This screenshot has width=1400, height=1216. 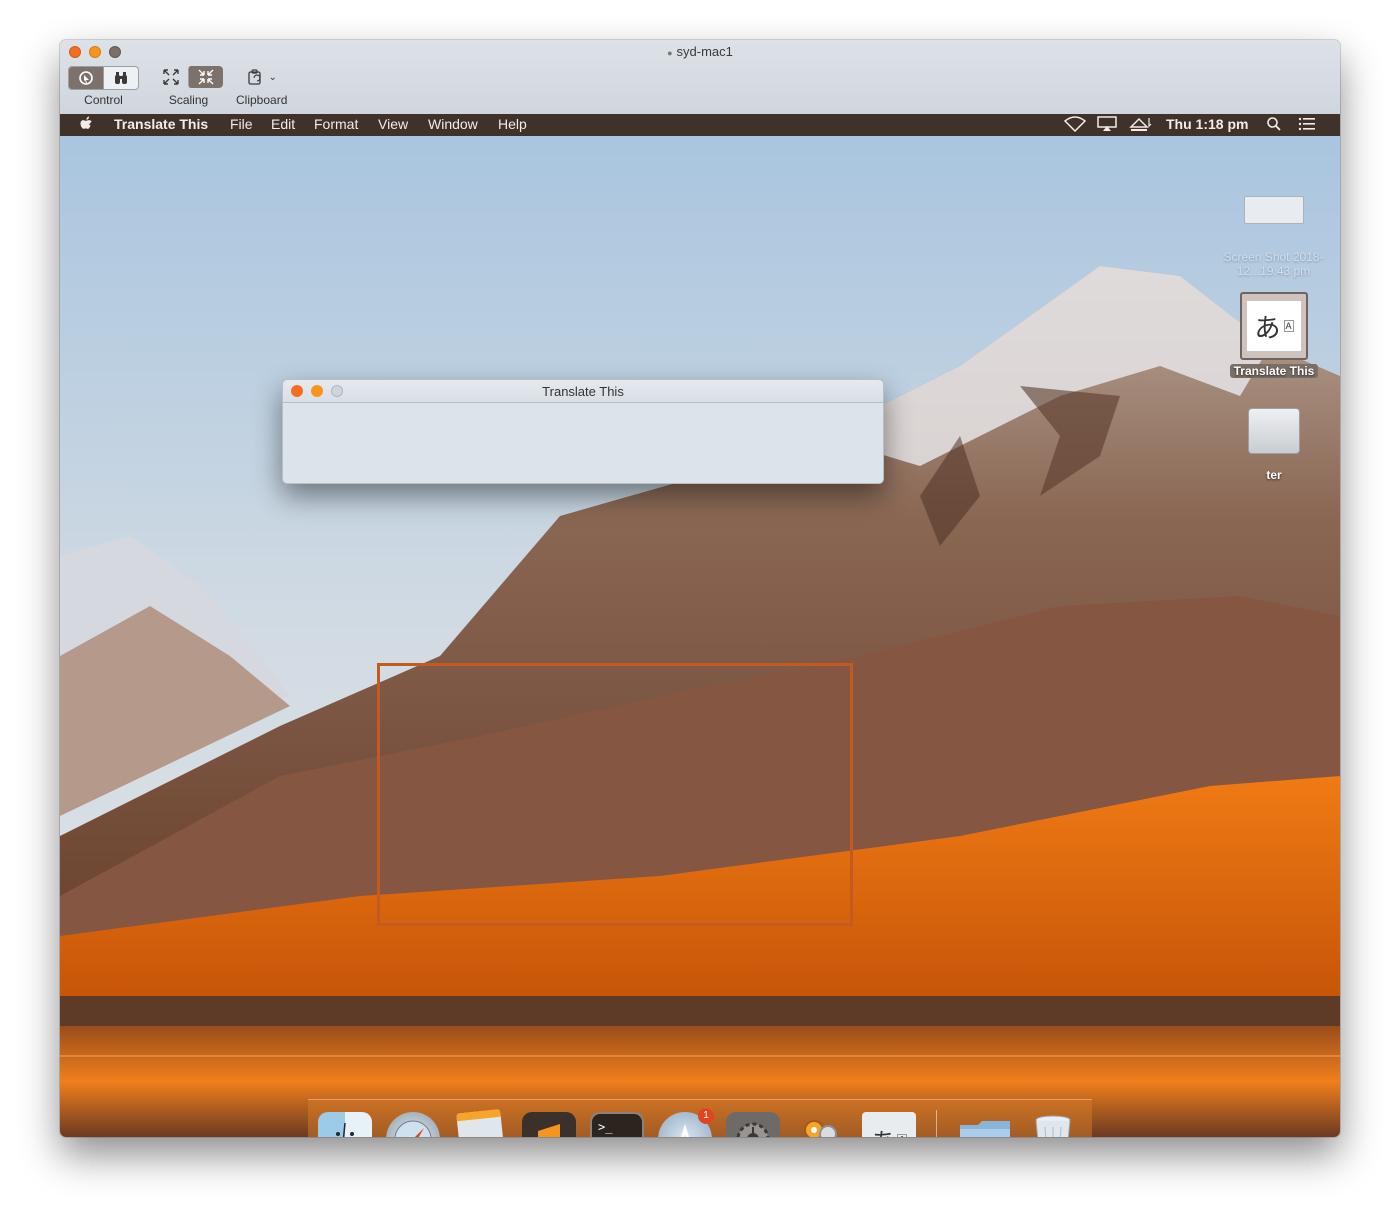 What do you see at coordinates (1273, 264) in the screenshot?
I see `screenshot-caption: Screen Shot 2018-12...19.43 pm` at bounding box center [1273, 264].